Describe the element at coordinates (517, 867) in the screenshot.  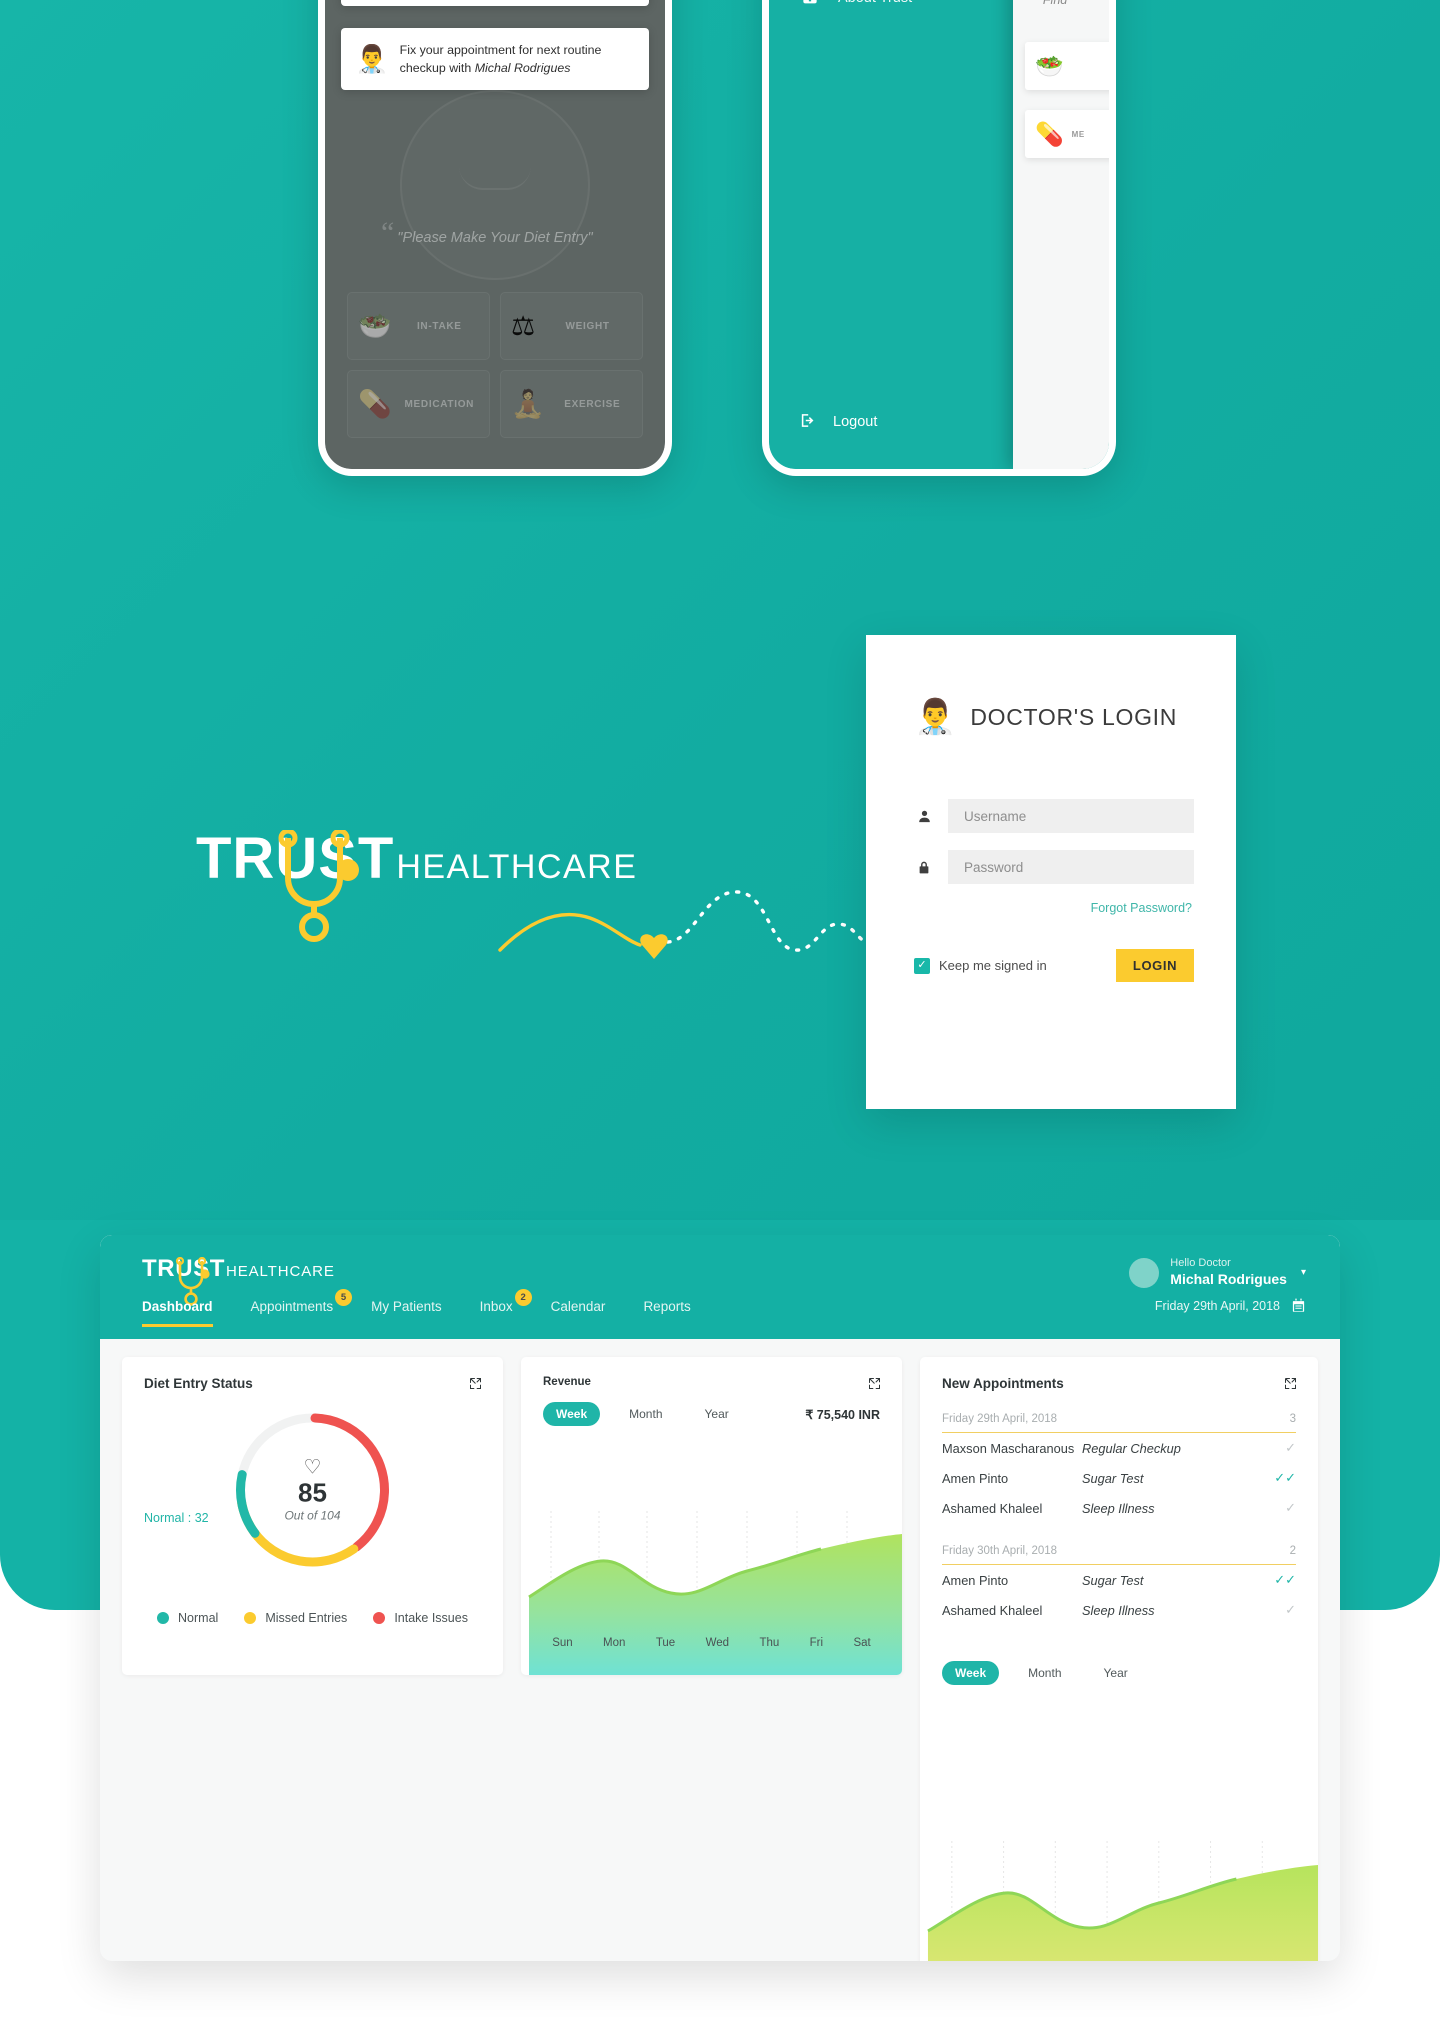
I see `brand-secondary-text: HEALTHCARE` at that location.